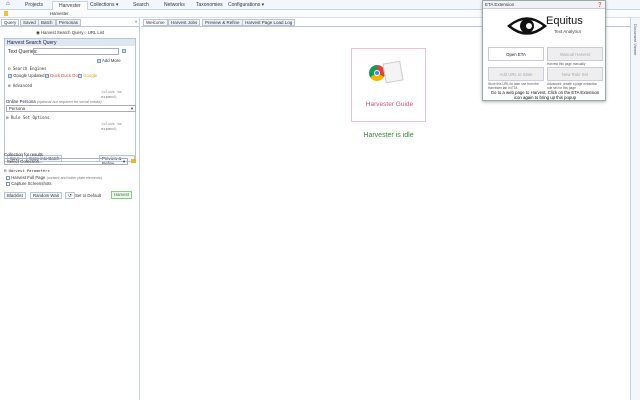 The height and width of the screenshot is (400, 640). I want to click on section-label: Rule Set Options, so click(30, 117).